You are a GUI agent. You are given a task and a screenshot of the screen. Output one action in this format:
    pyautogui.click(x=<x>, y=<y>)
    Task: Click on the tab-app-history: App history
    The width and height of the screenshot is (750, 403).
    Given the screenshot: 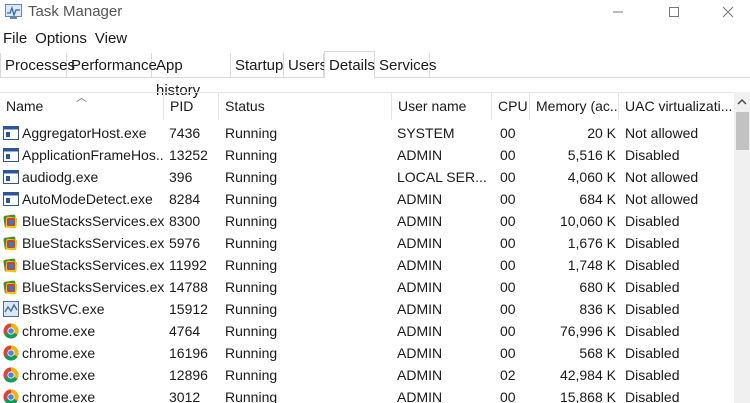 What is the action you would take?
    pyautogui.click(x=191, y=76)
    